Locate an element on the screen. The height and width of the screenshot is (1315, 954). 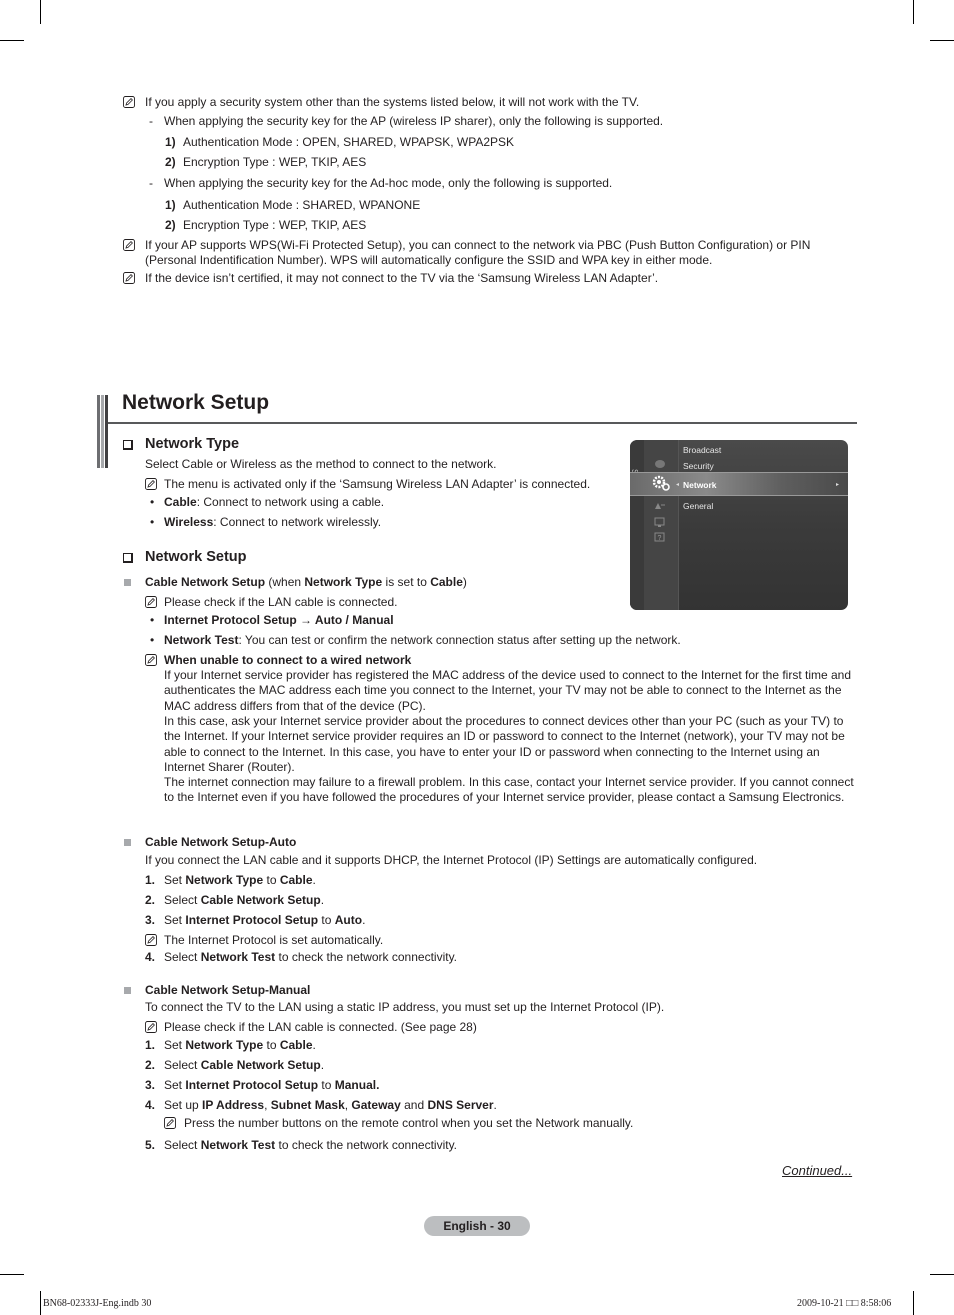
description: : Connect to network wirelessly. is located at coordinates (297, 522).